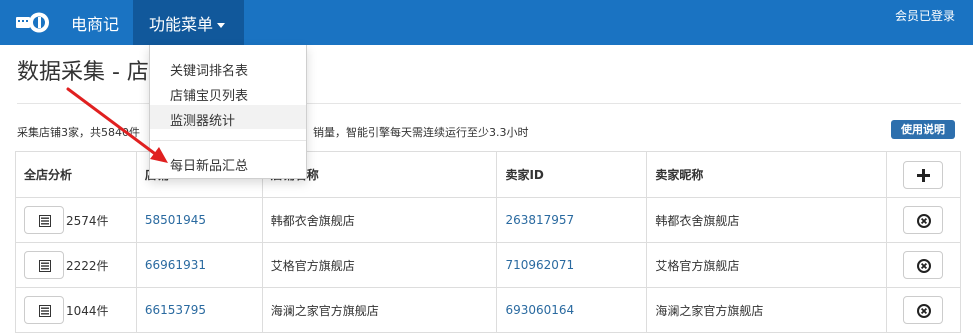 Image resolution: width=973 pixels, height=336 pixels. Describe the element at coordinates (486, 22) in the screenshot. I see `top-navbar: 电商记 功能菜单 会员已登录` at that location.